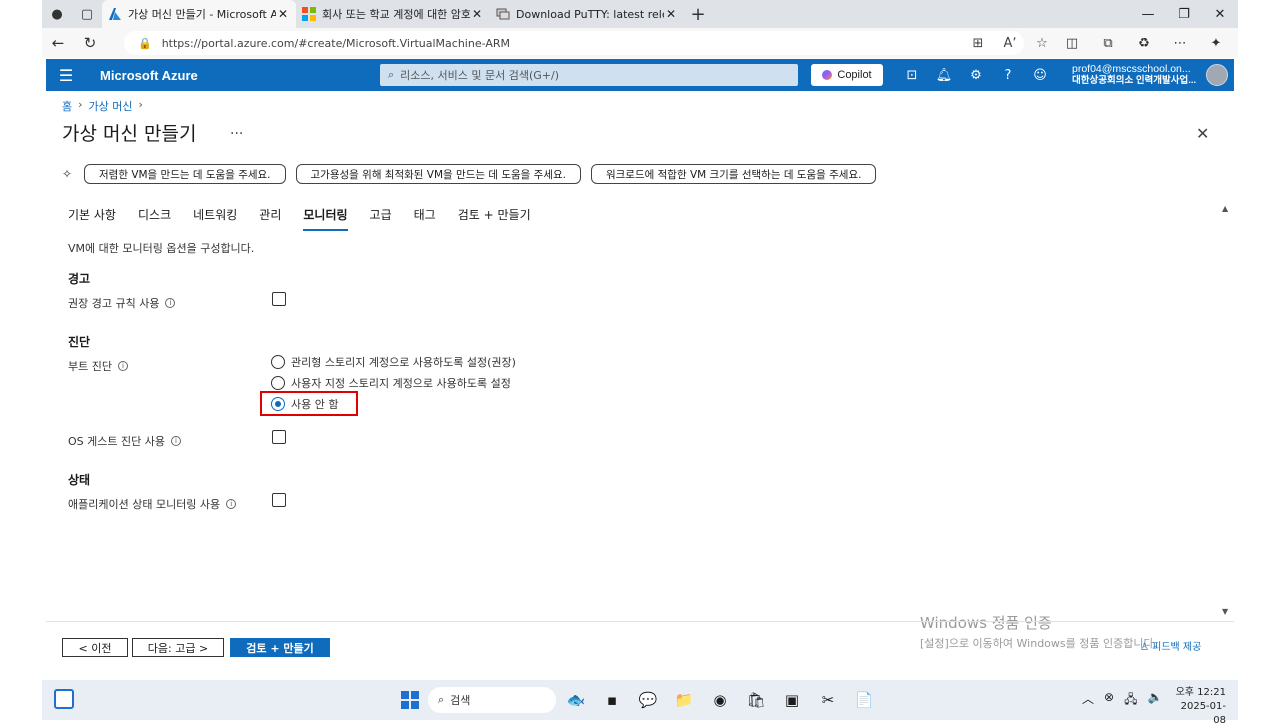  Describe the element at coordinates (114, 303) in the screenshot. I see `alert-rules-text: 권장 경고 규칙 사용` at that location.